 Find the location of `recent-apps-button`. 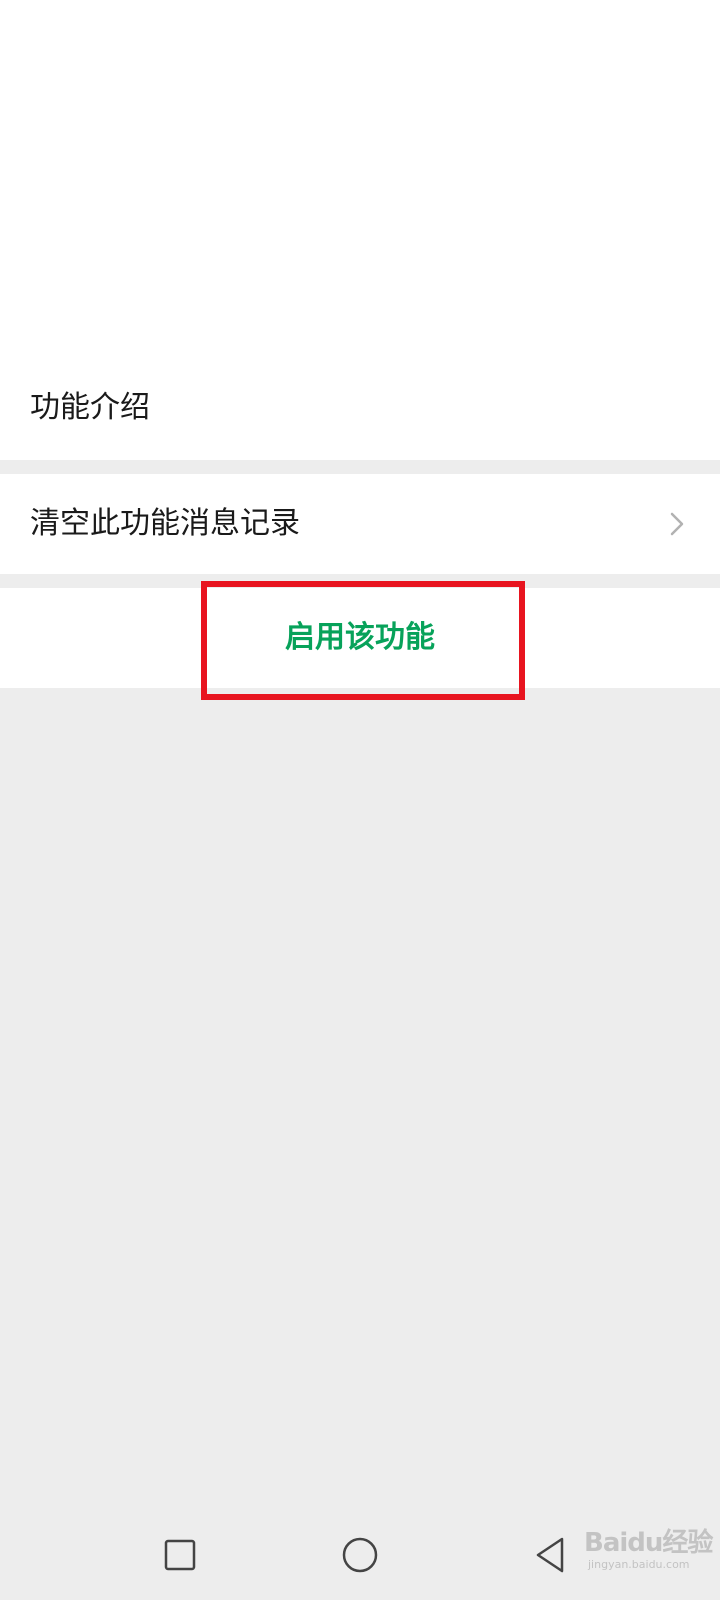

recent-apps-button is located at coordinates (180, 1555).